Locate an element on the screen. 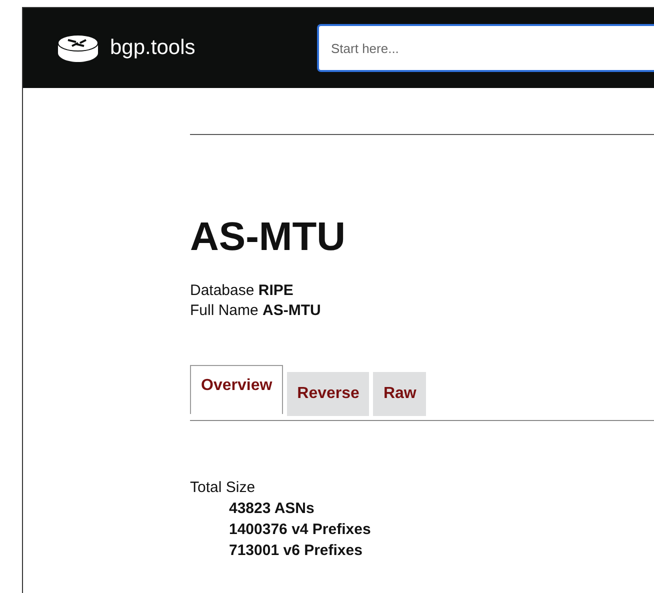  tab: Raw is located at coordinates (399, 394).